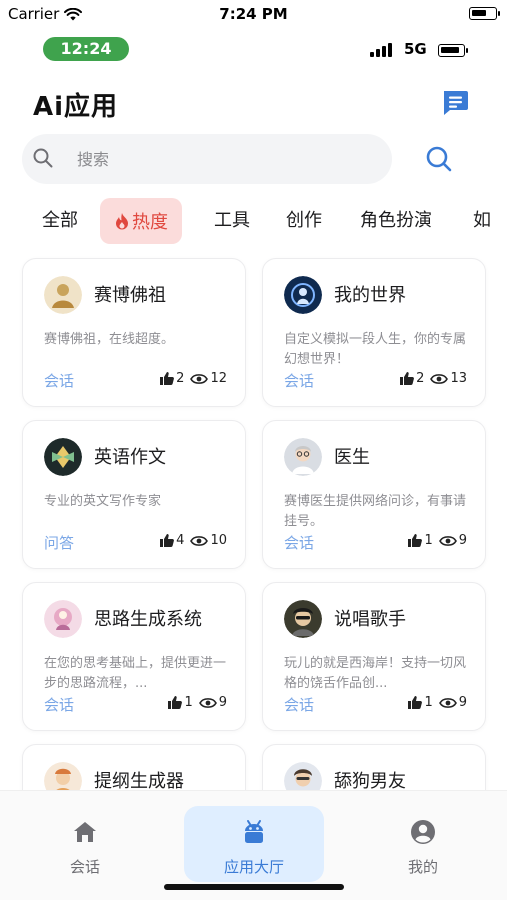 The image size is (507, 900). What do you see at coordinates (232, 221) in the screenshot?
I see `category-tools: 工具` at bounding box center [232, 221].